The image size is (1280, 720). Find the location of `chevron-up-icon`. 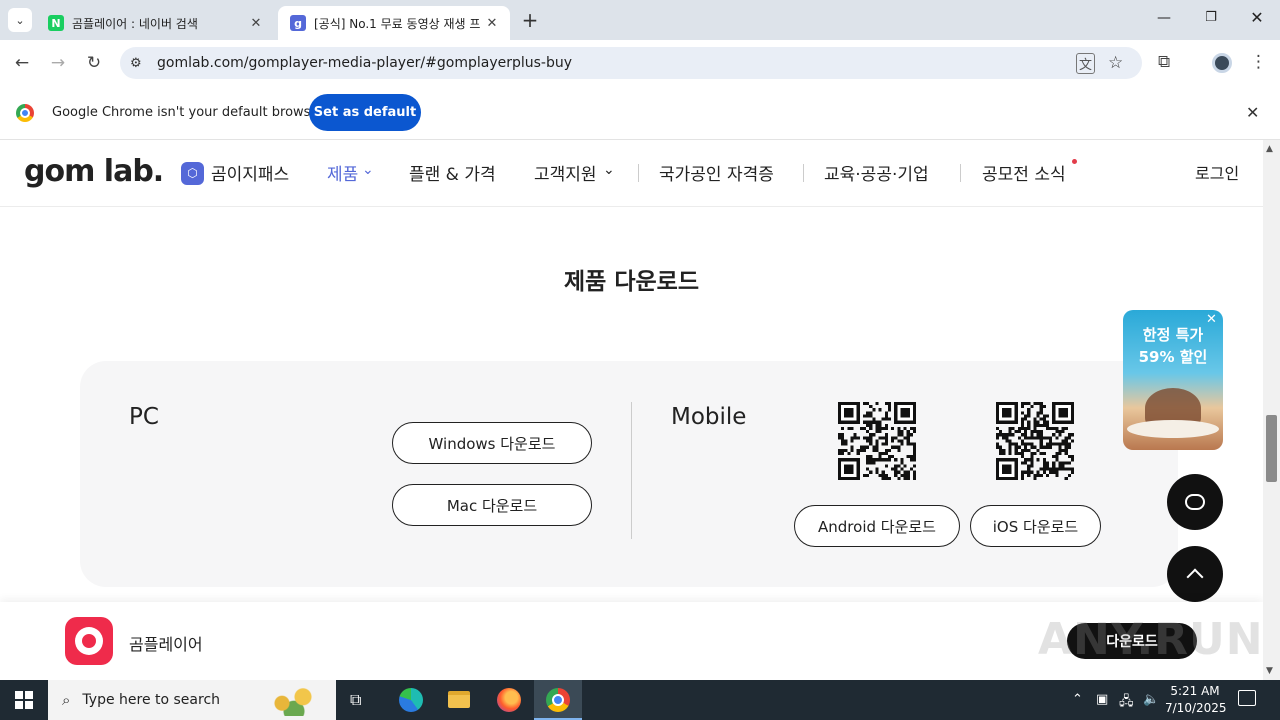

chevron-up-icon is located at coordinates (1195, 577).